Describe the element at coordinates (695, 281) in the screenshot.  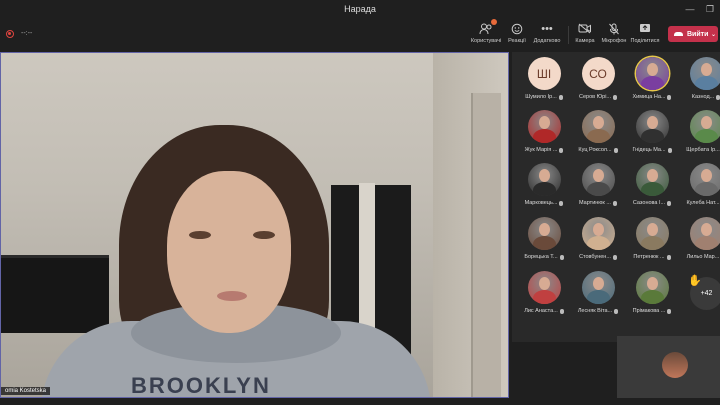
I see `raised-hand-icon: ✋` at that location.